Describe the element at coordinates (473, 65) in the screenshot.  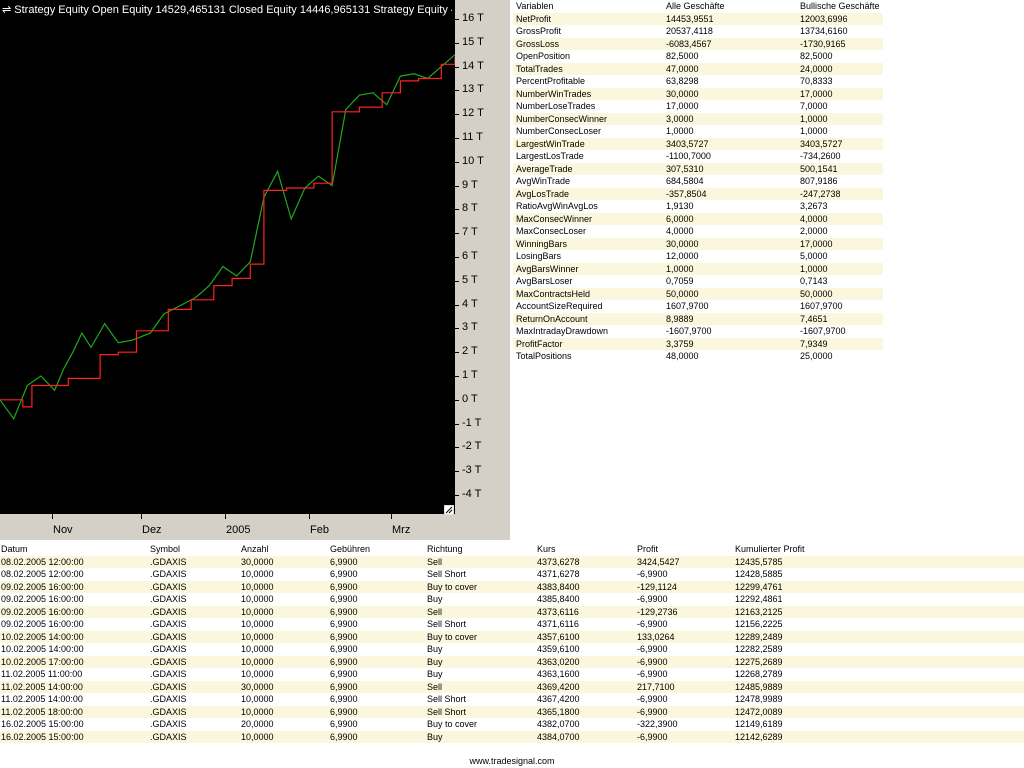
I see `y-tick-label: 14 T` at that location.